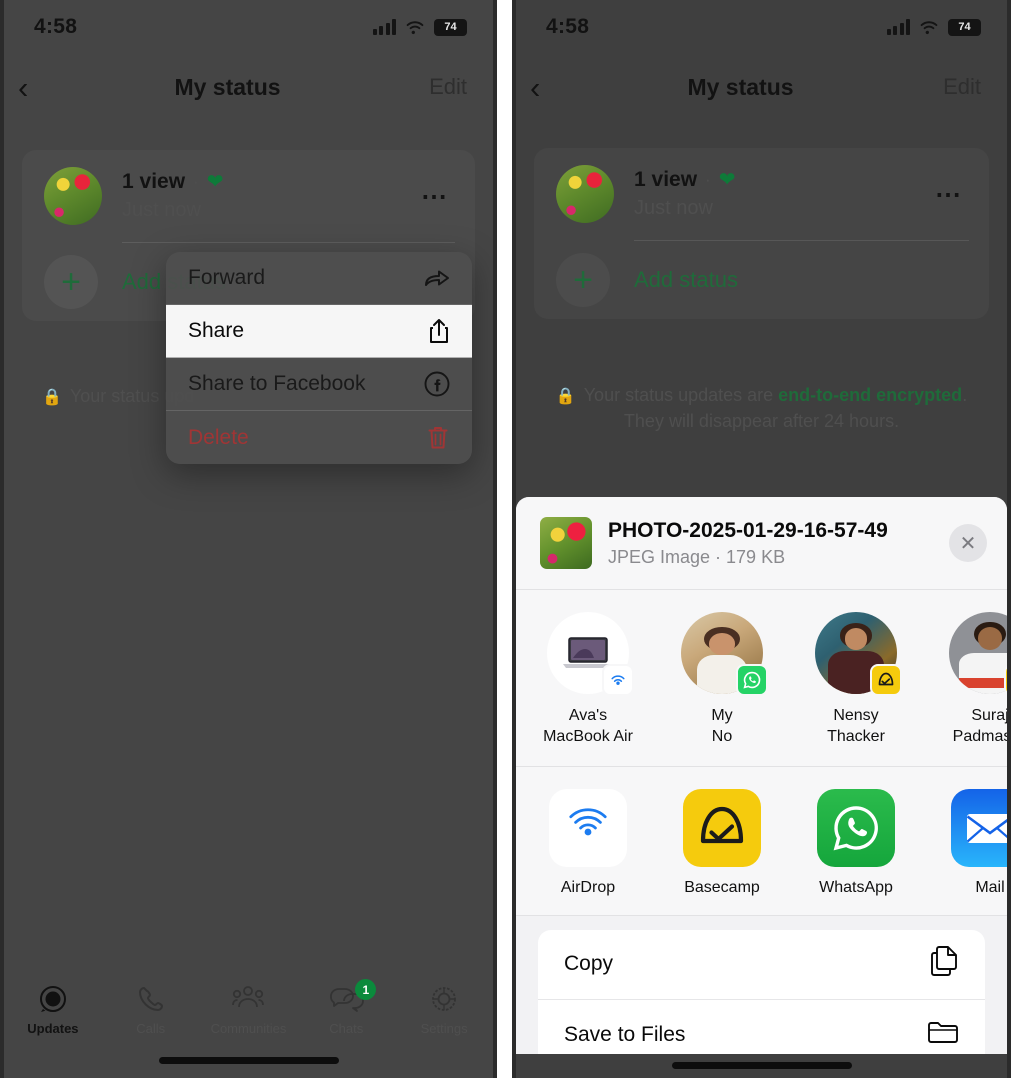  Describe the element at coordinates (946, 87) in the screenshot. I see `edit-button-right: Edit` at that location.